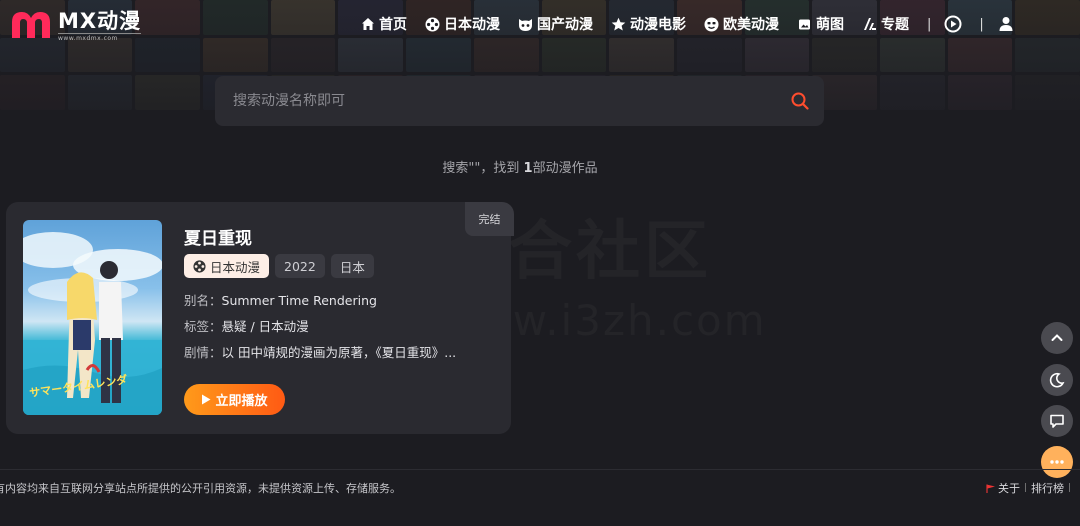  I want to click on result-suffix: 部动漫作品, so click(565, 168).